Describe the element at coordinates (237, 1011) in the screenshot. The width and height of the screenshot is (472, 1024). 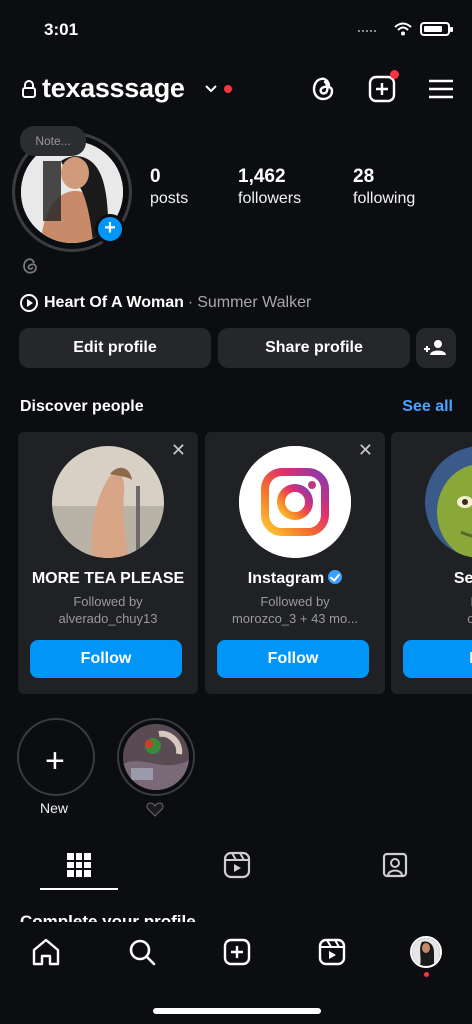
I see `home-indicator` at that location.